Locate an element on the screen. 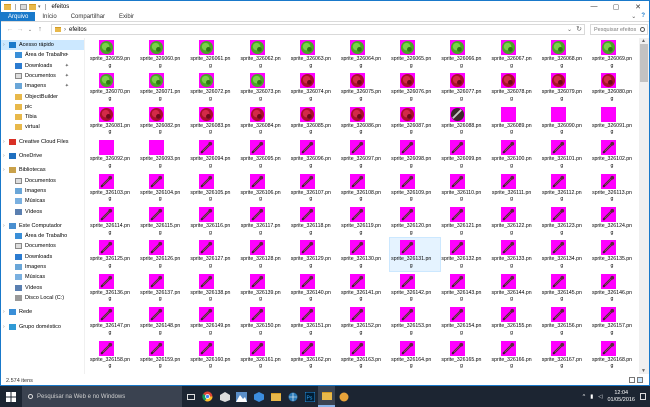 The height and width of the screenshot is (407, 650). properties-icon is located at coordinates (23, 6).